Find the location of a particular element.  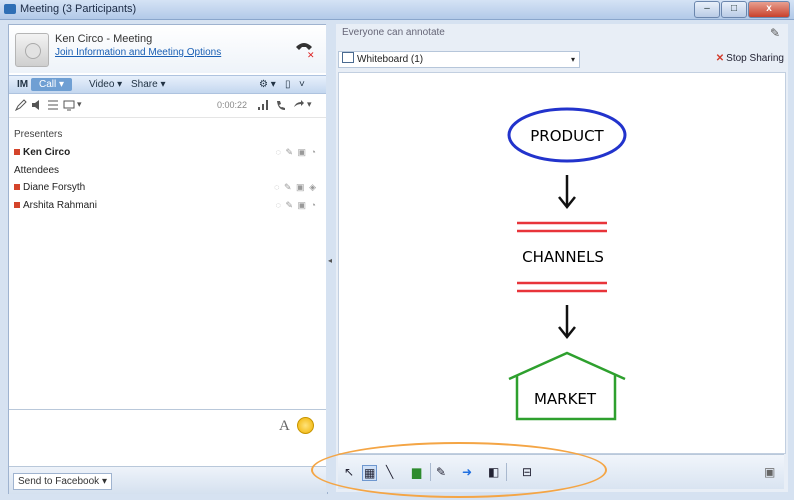

app-icon is located at coordinates (10, 9).